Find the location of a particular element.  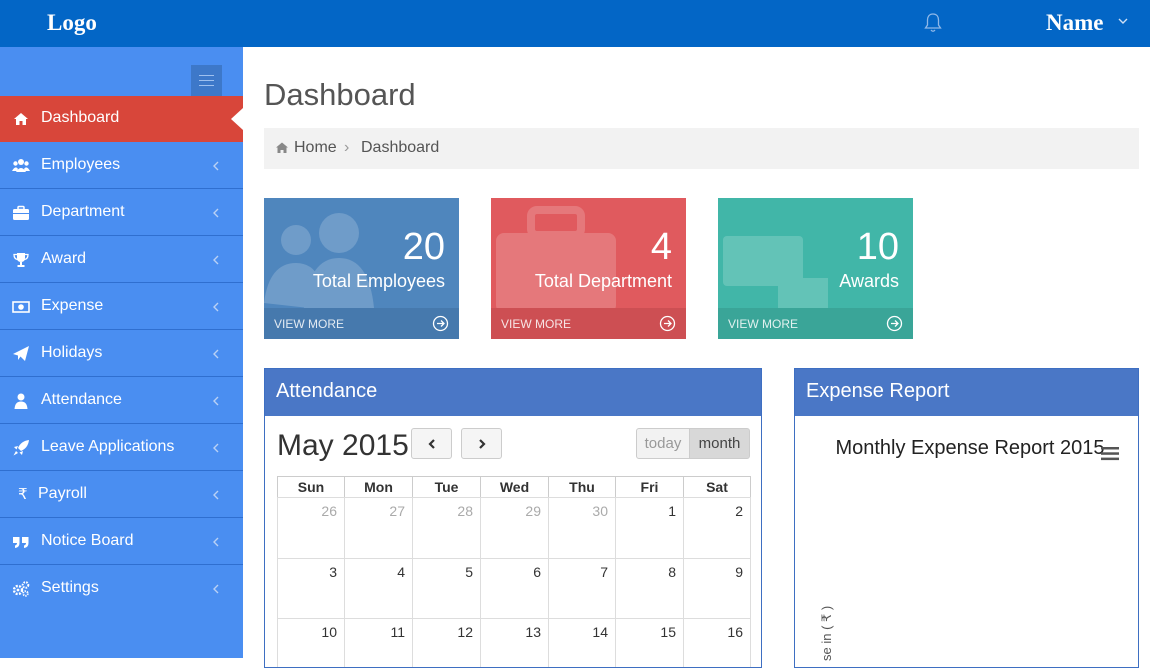

sidebar-item-label: Department is located at coordinates (83, 211).